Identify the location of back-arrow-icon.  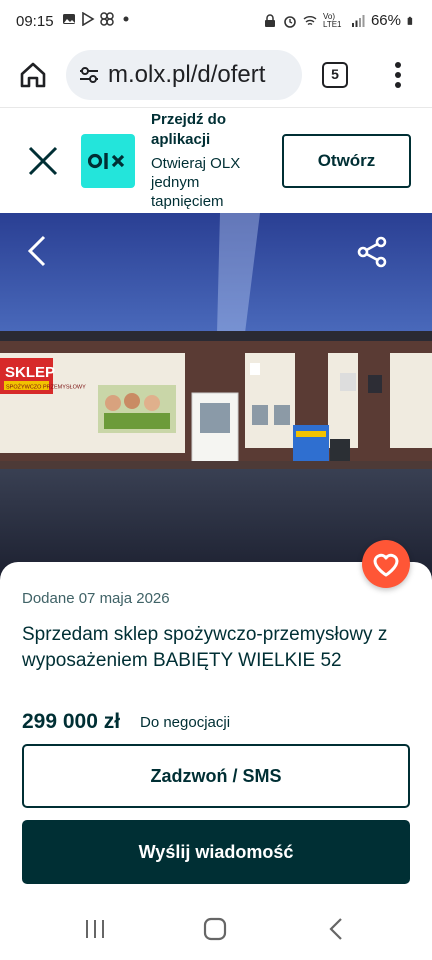
(38, 251).